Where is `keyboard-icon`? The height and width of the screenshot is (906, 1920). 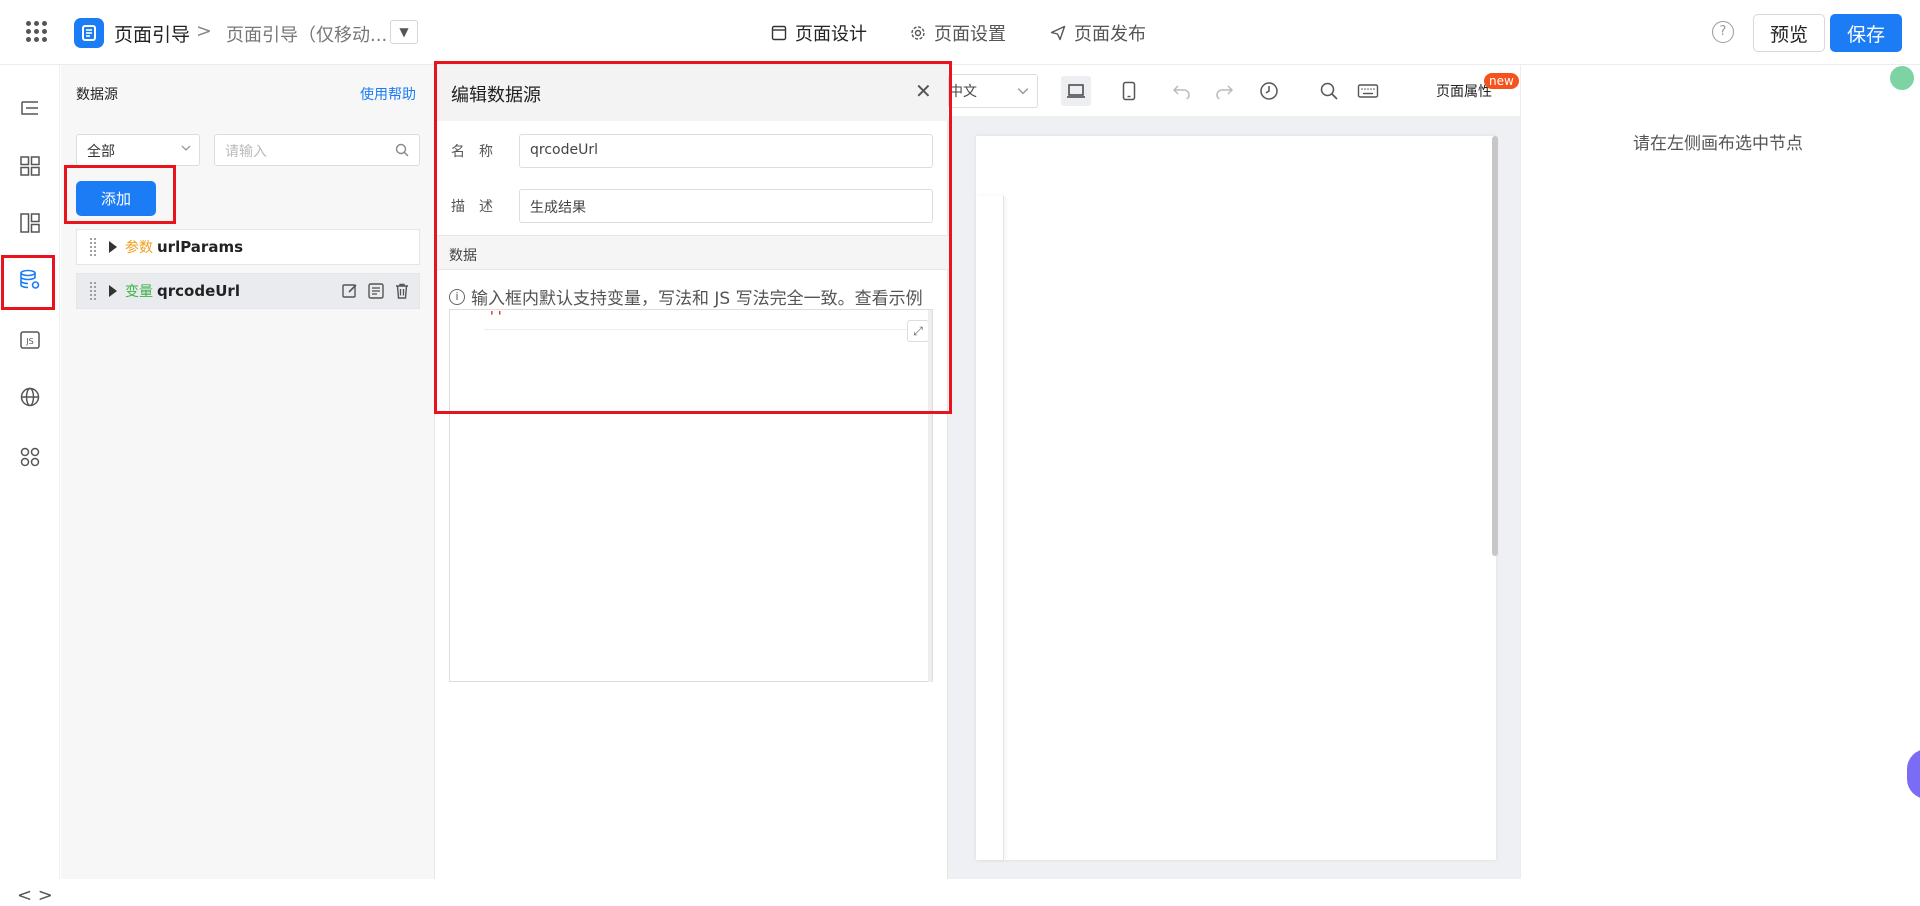
keyboard-icon is located at coordinates (1368, 91).